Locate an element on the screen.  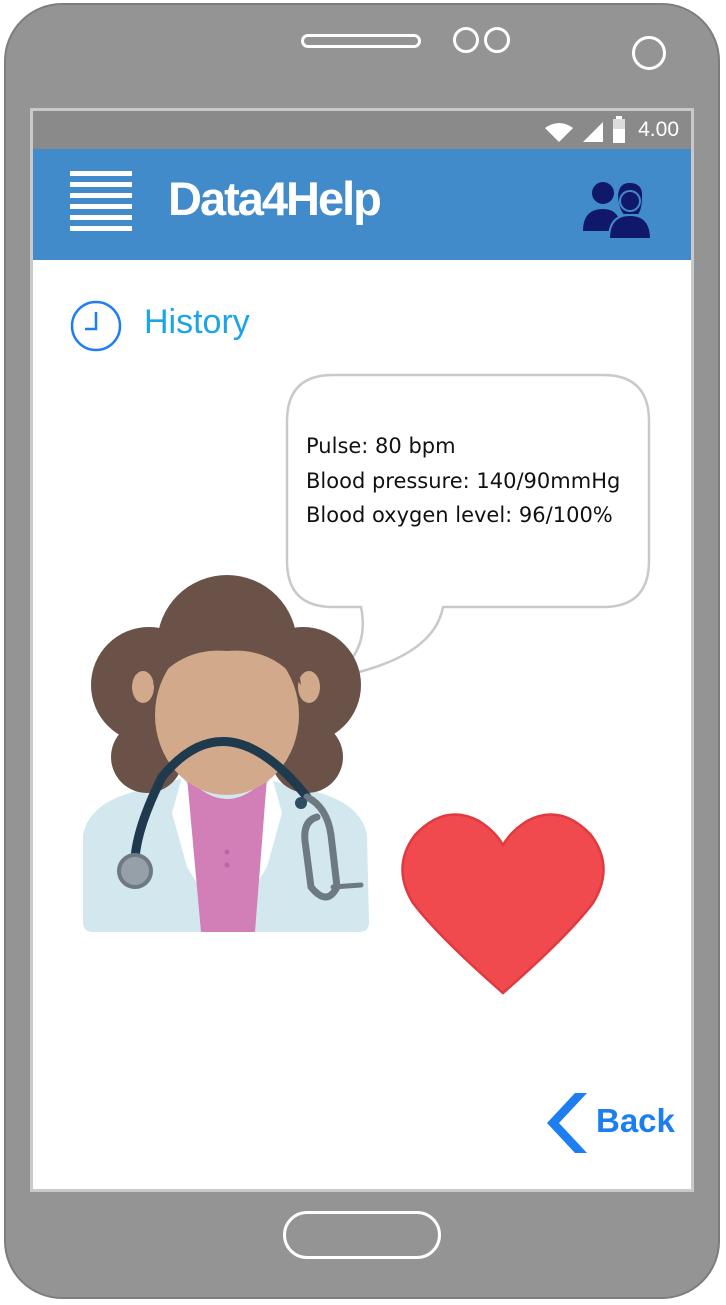
back-button: Back is located at coordinates (609, 1123).